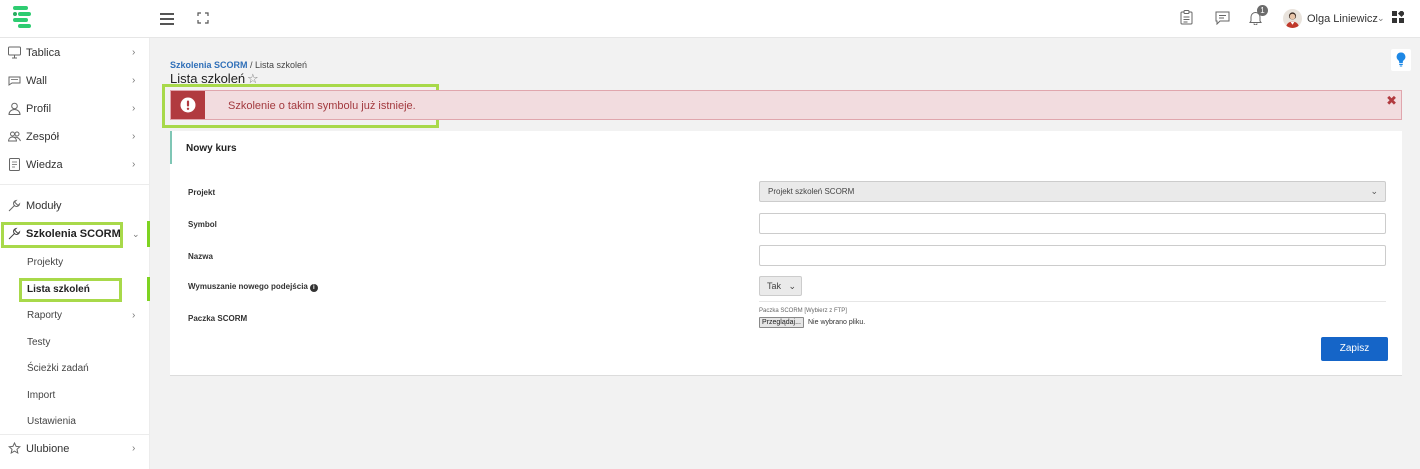  I want to click on bulb-button, so click(1401, 60).